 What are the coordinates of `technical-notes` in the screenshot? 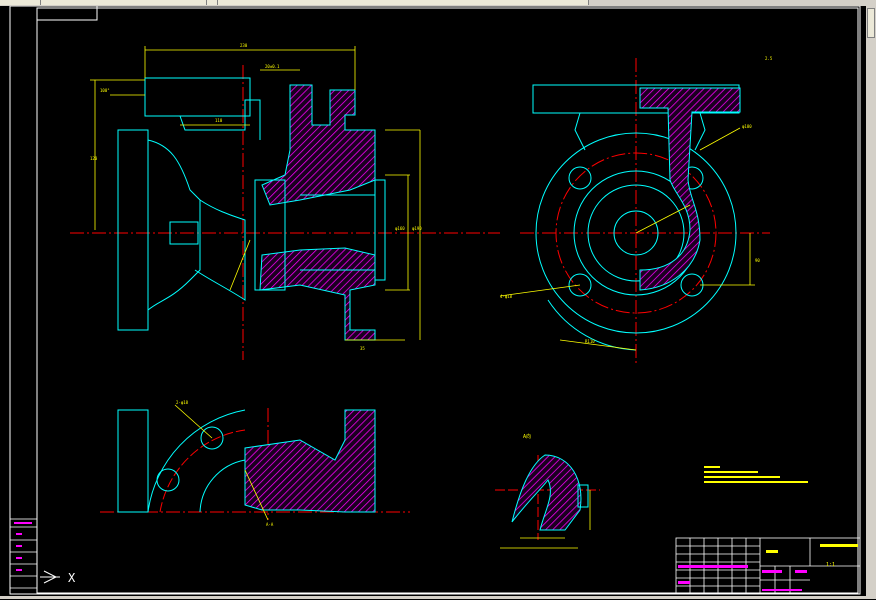 It's located at (756, 474).